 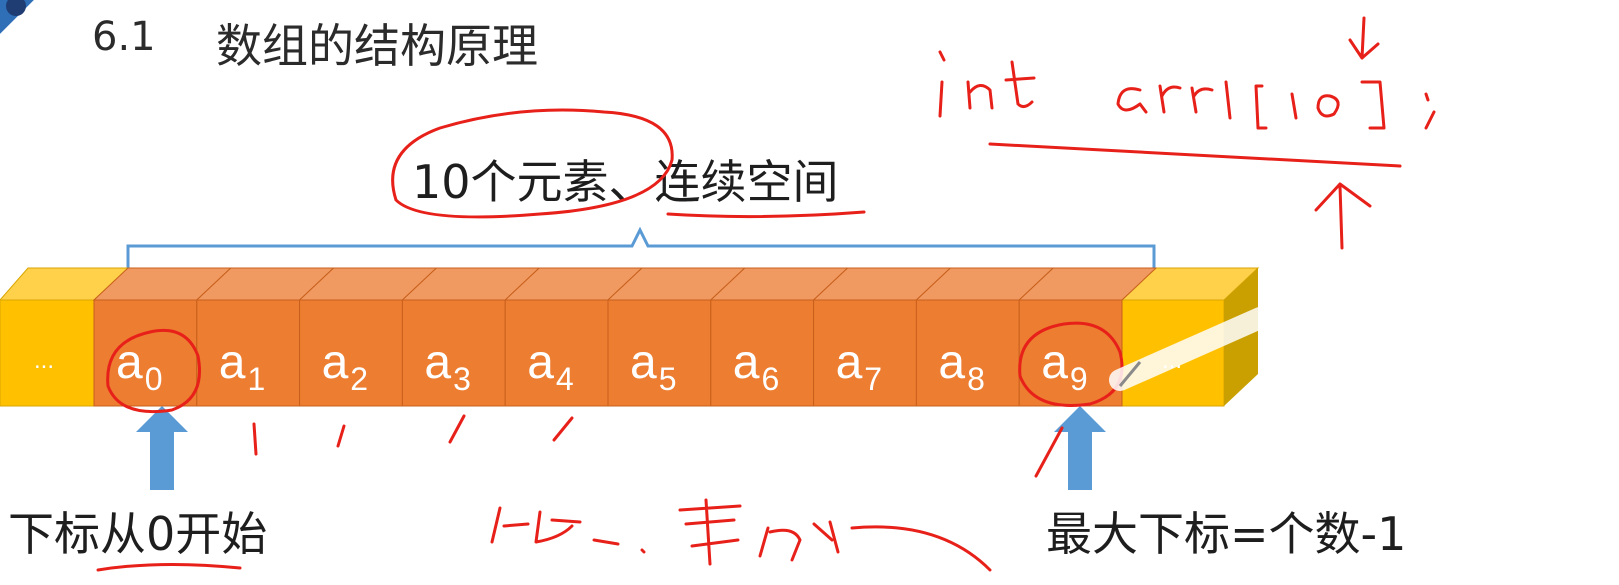 What do you see at coordinates (1079, 379) in the screenshot?
I see `array-cell-subscript: 9` at bounding box center [1079, 379].